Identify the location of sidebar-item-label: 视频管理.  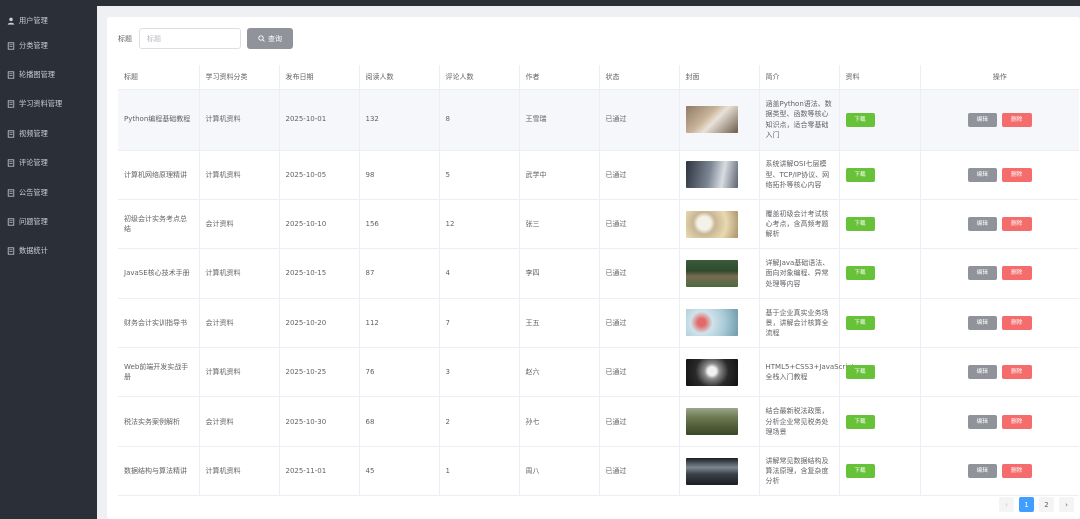
(33, 133).